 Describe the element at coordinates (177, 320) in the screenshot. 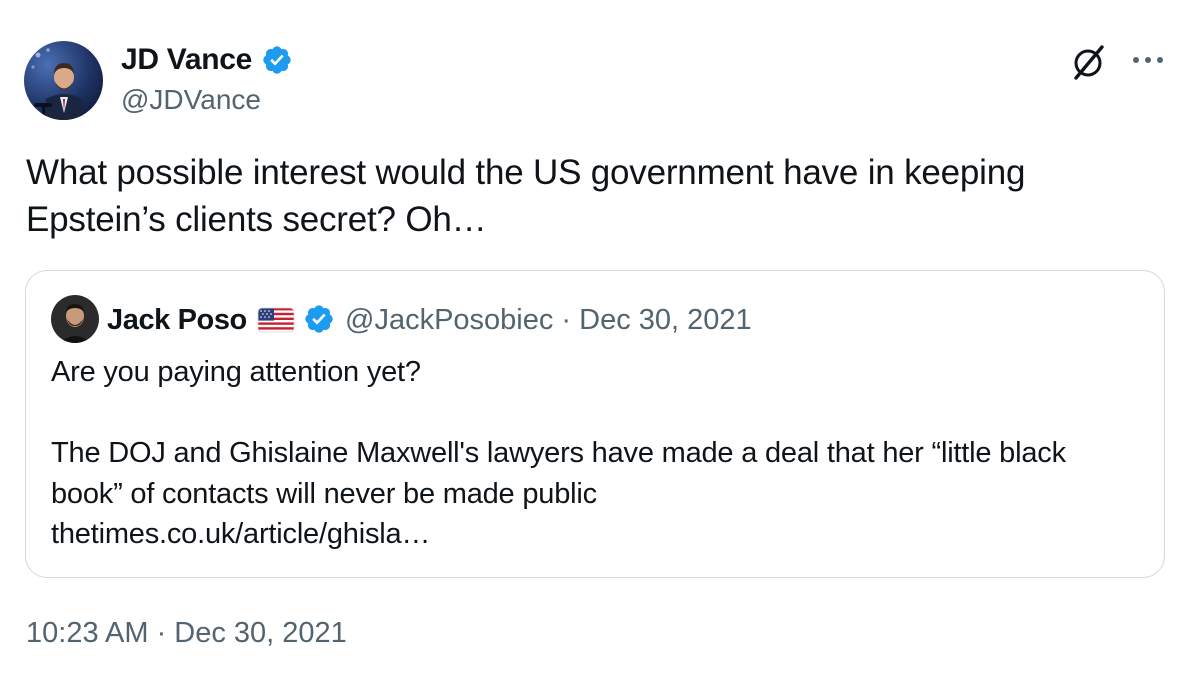

I see `quote-author-name: Jack Poso` at that location.